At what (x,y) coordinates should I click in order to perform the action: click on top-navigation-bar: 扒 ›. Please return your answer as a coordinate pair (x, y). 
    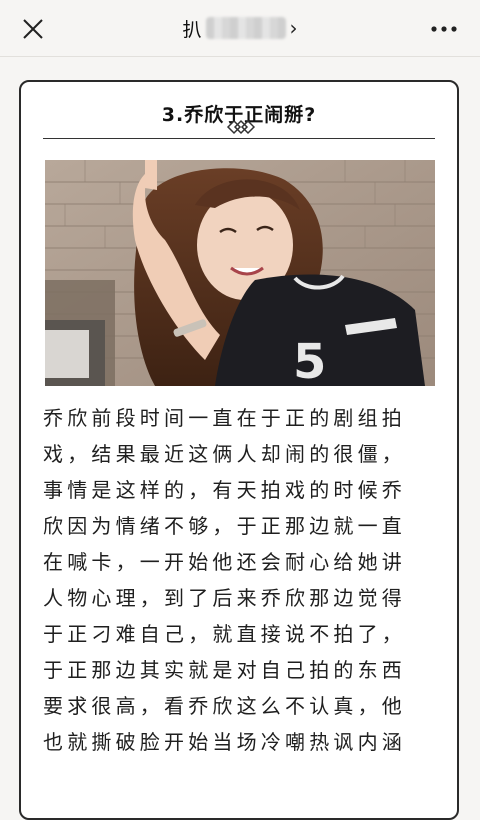
    Looking at the image, I should click on (240, 28).